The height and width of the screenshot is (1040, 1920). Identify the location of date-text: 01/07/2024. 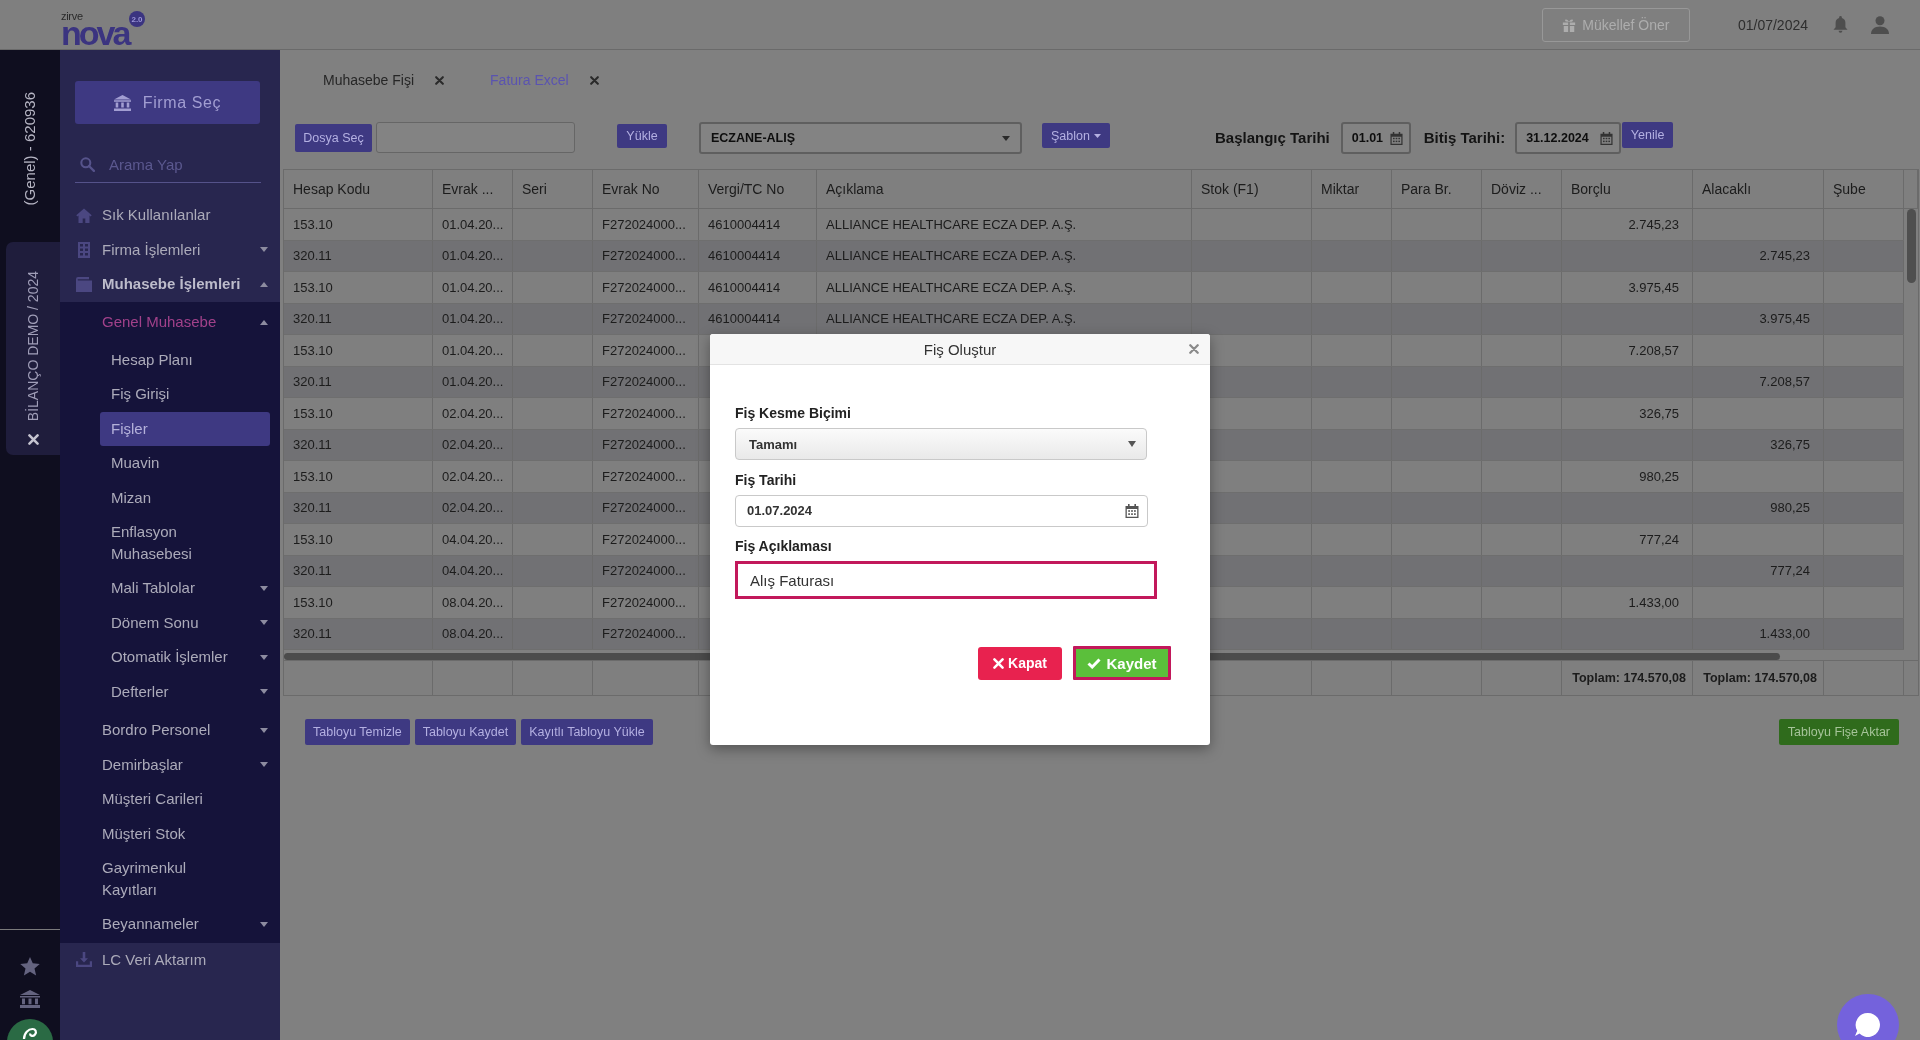
(1772, 25).